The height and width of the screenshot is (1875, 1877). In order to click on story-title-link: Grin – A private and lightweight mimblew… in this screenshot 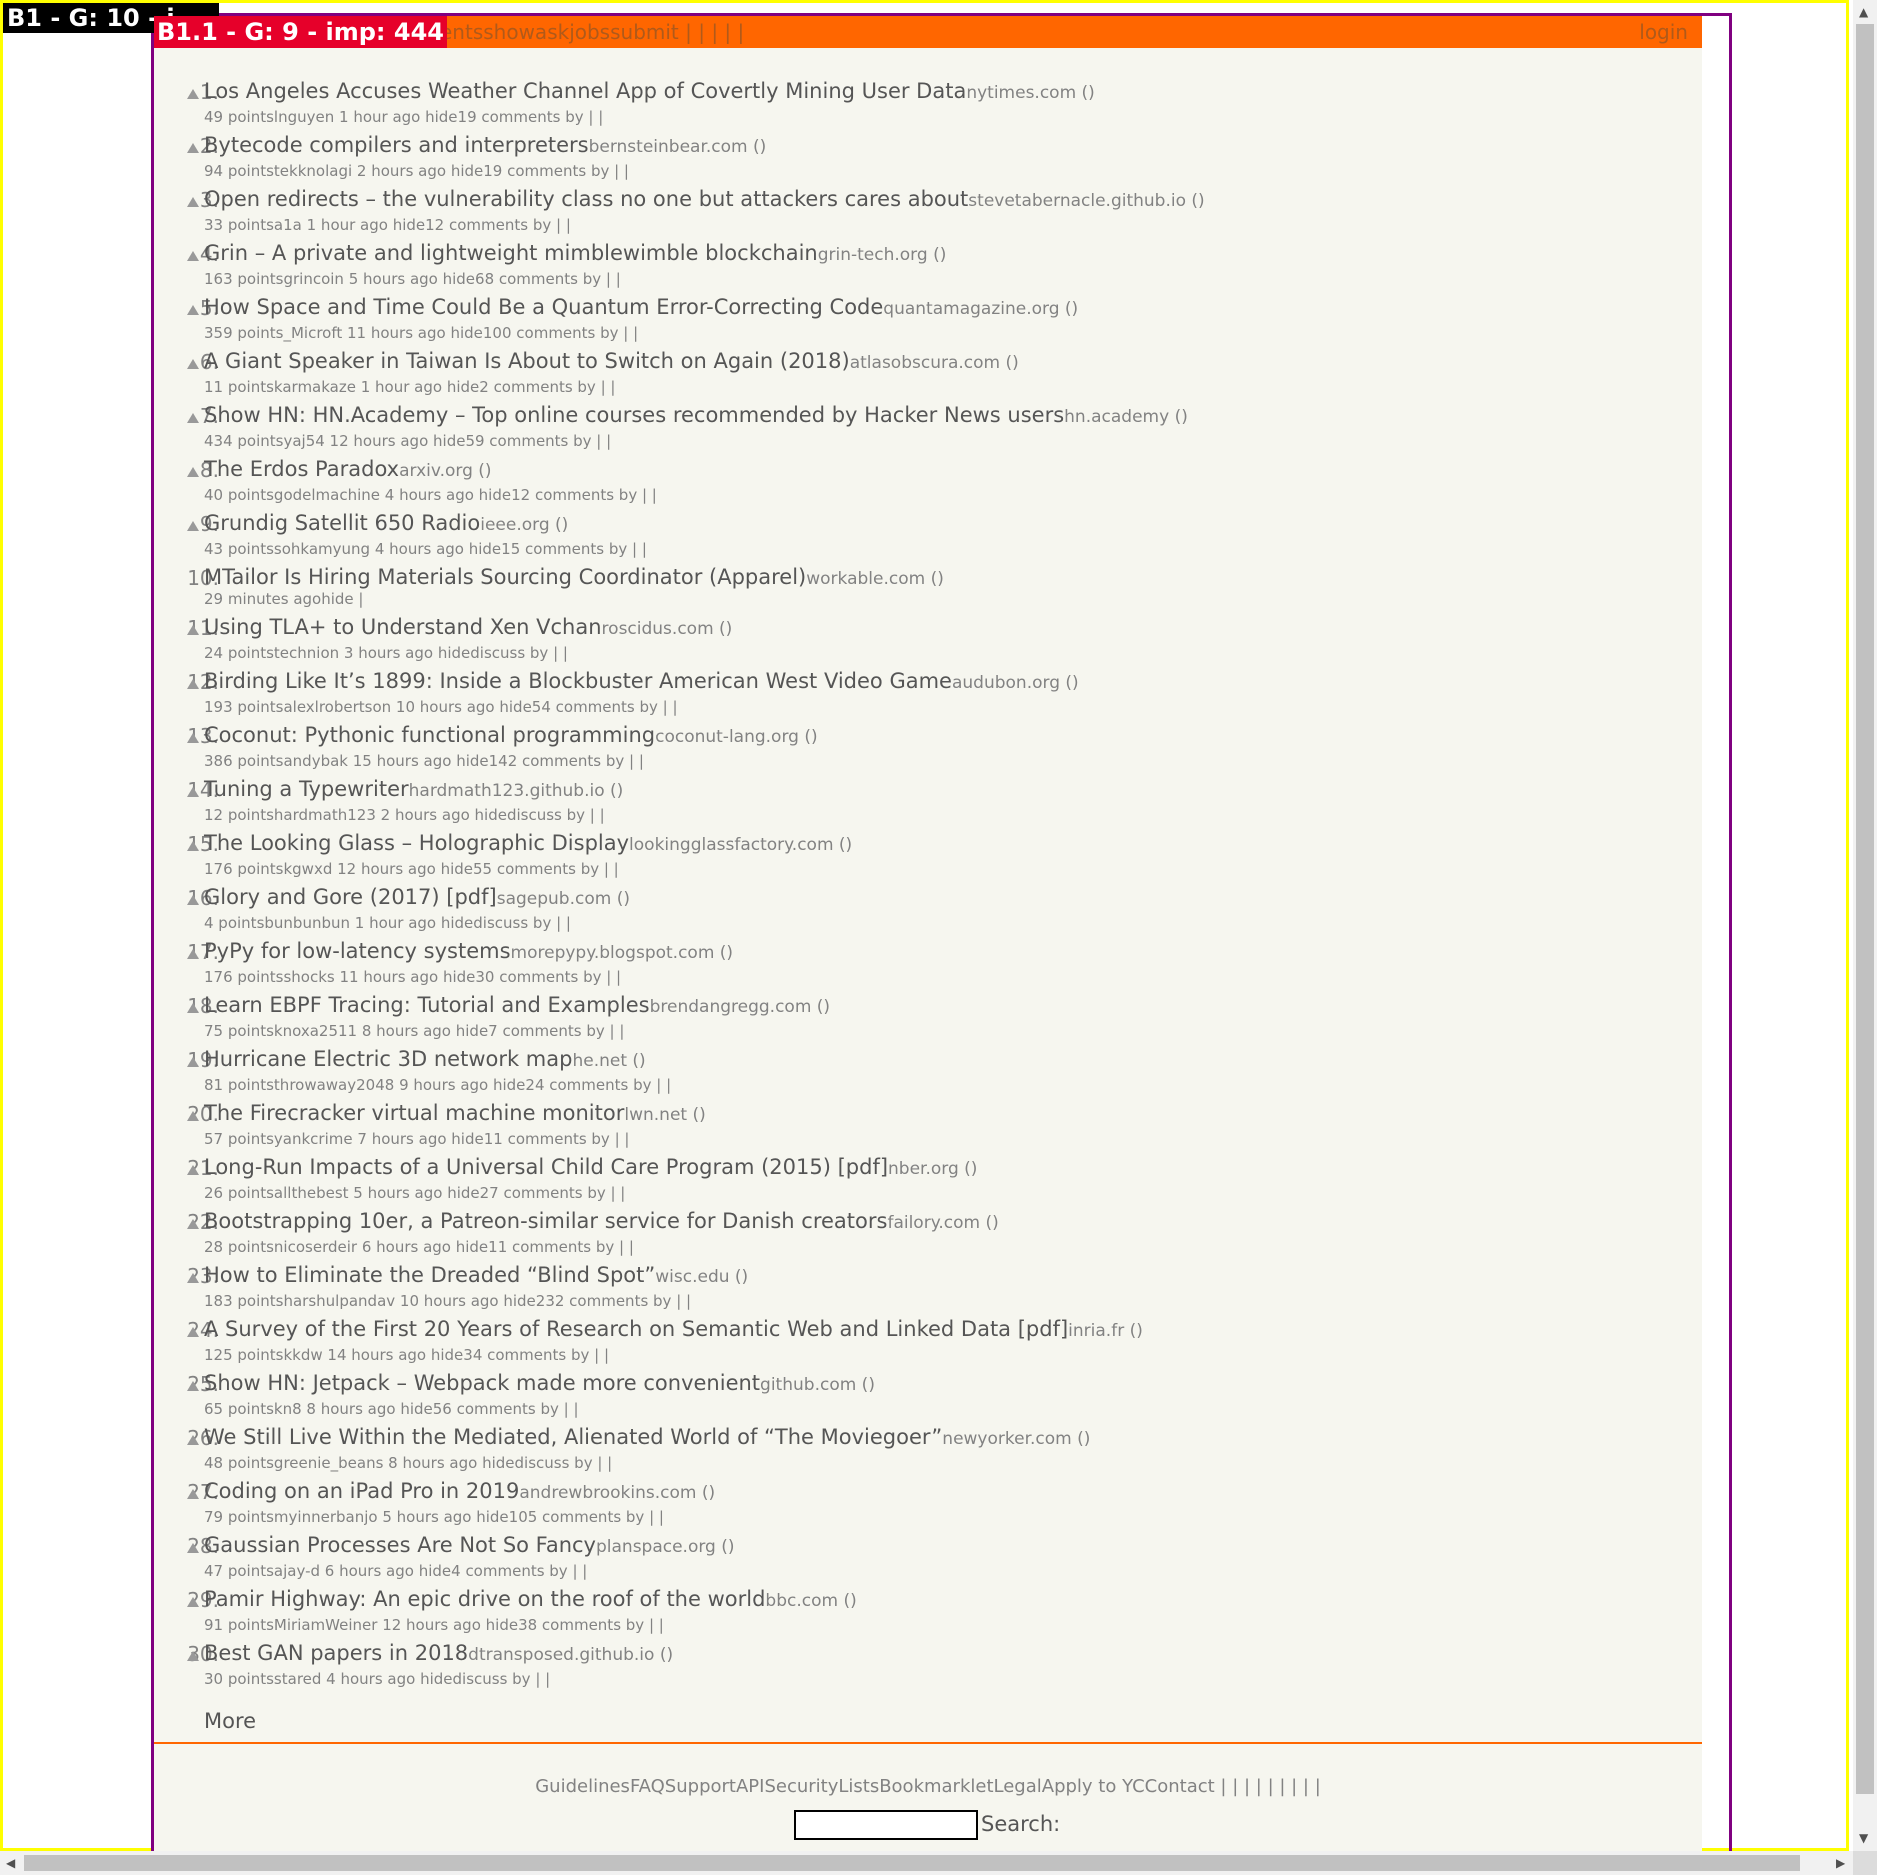, I will do `click(511, 253)`.